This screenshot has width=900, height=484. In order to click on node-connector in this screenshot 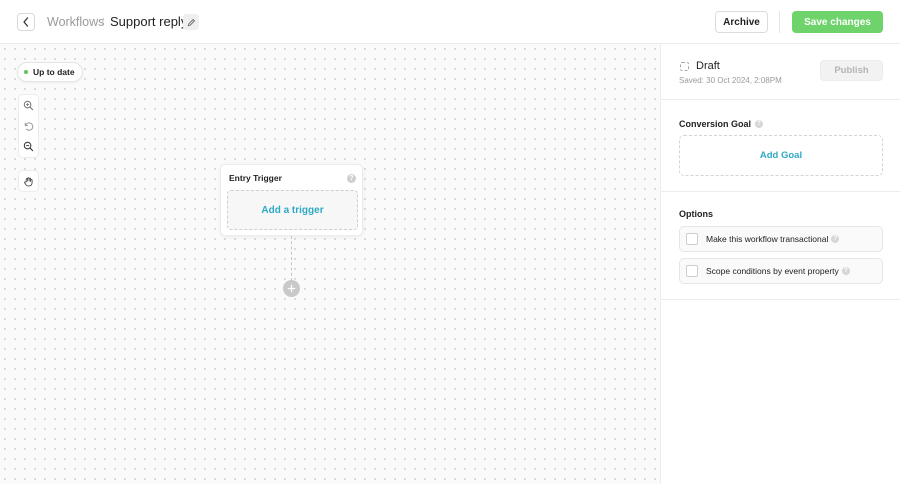, I will do `click(291, 258)`.